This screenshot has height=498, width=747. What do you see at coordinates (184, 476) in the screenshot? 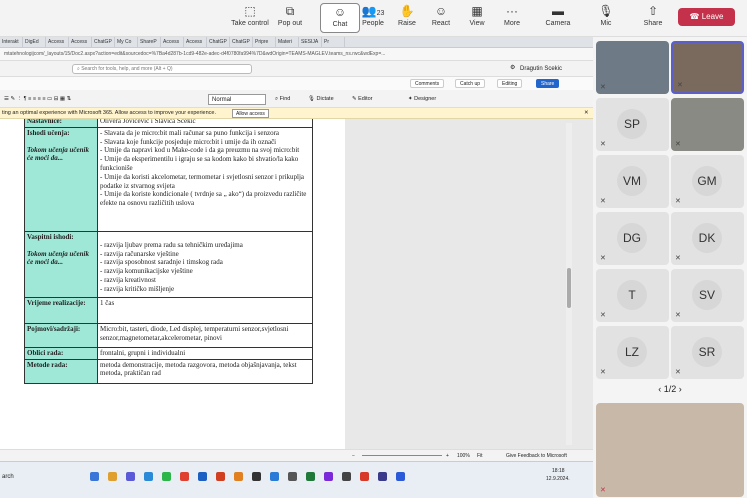
I see `chrome-icon` at bounding box center [184, 476].